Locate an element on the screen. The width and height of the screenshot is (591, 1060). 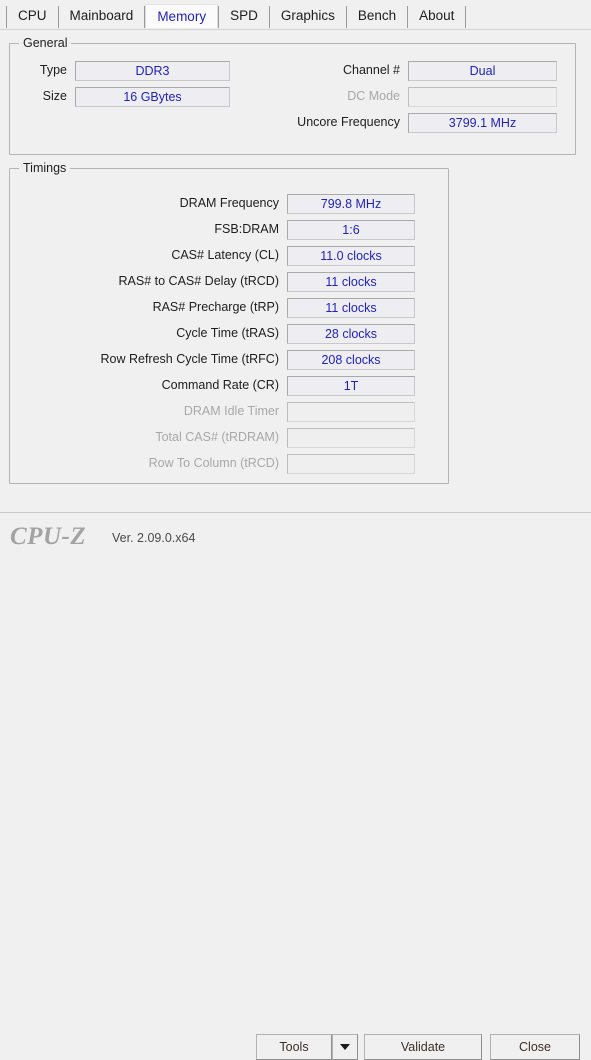
cpuz-logo: CPU-Z is located at coordinates (48, 536).